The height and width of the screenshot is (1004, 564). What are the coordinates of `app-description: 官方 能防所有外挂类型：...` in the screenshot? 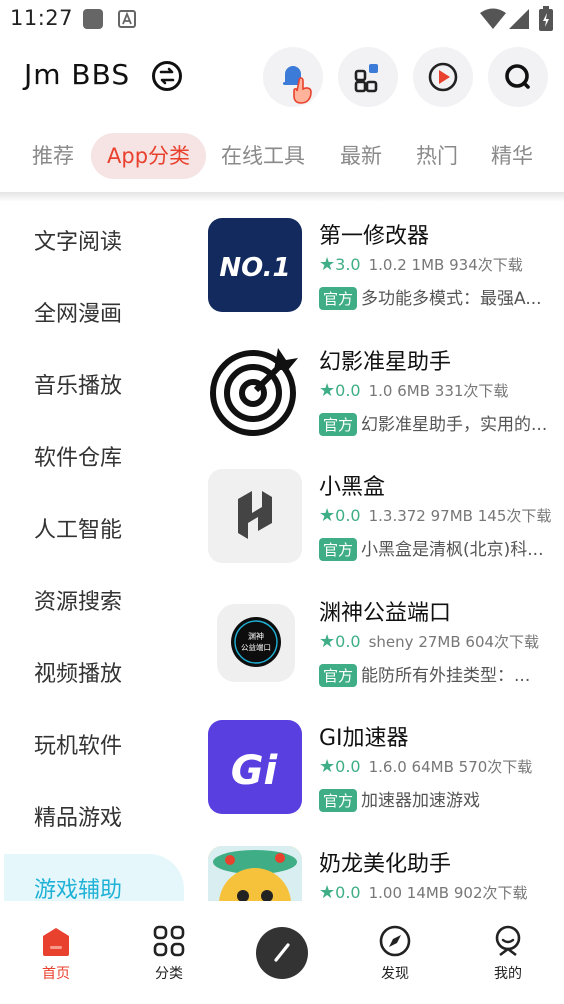 It's located at (441, 674).